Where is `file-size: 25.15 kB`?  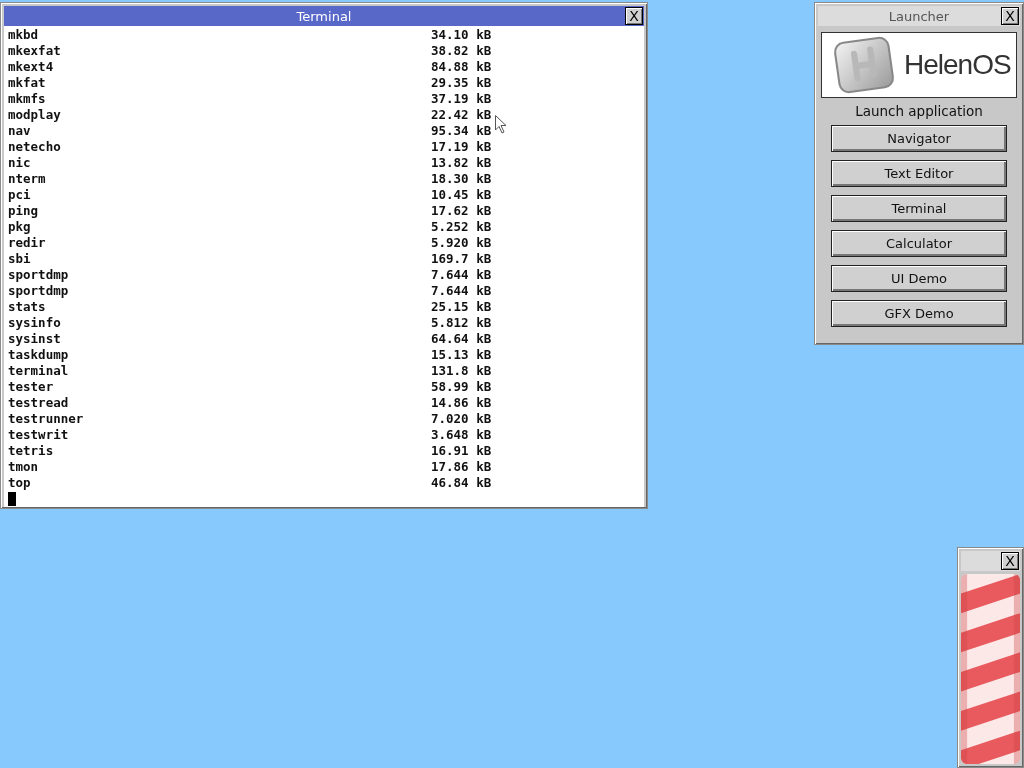
file-size: 25.15 kB is located at coordinates (461, 307).